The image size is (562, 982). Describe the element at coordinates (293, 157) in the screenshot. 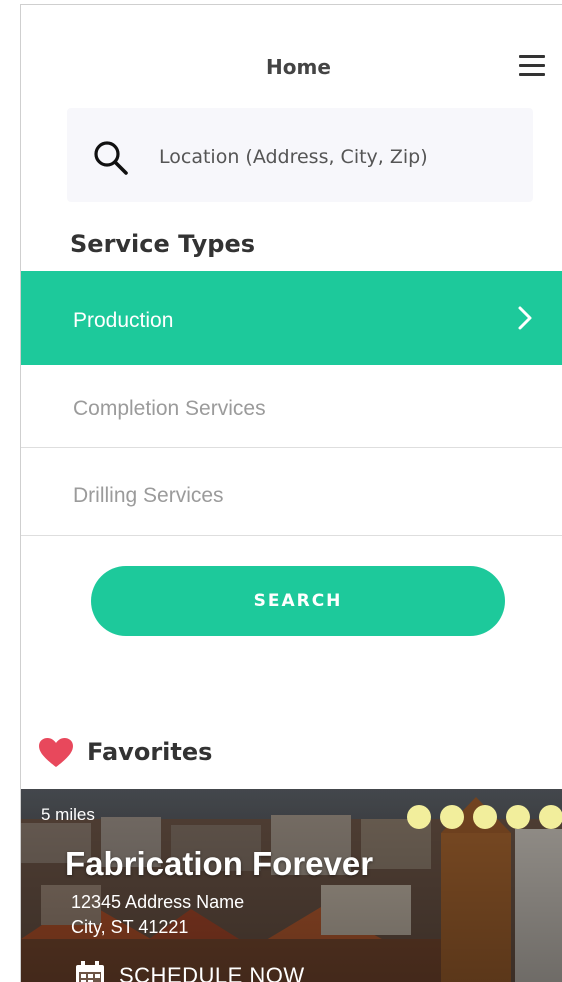

I see `search-placeholder: Location (Address, City, Zip)` at that location.